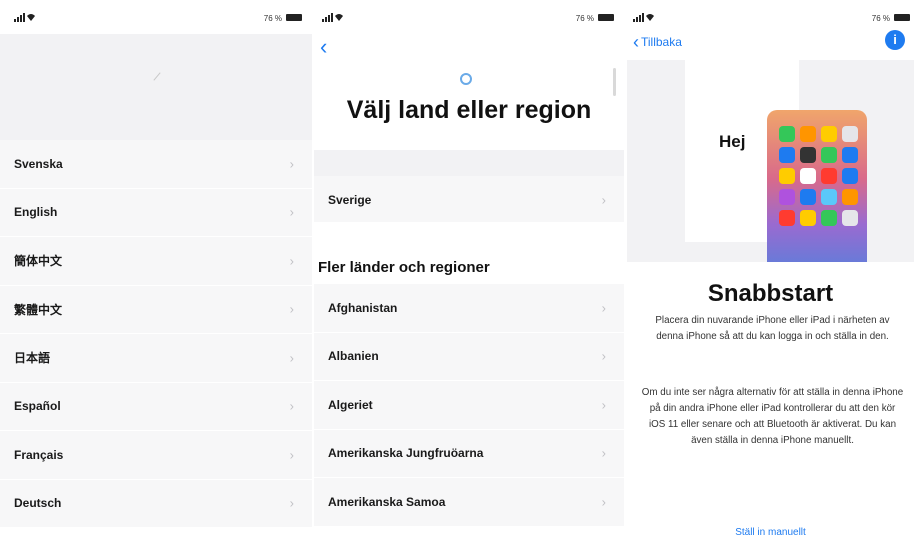 The image size is (914, 540). What do you see at coordinates (350, 199) in the screenshot?
I see `country-label: Sverige` at bounding box center [350, 199].